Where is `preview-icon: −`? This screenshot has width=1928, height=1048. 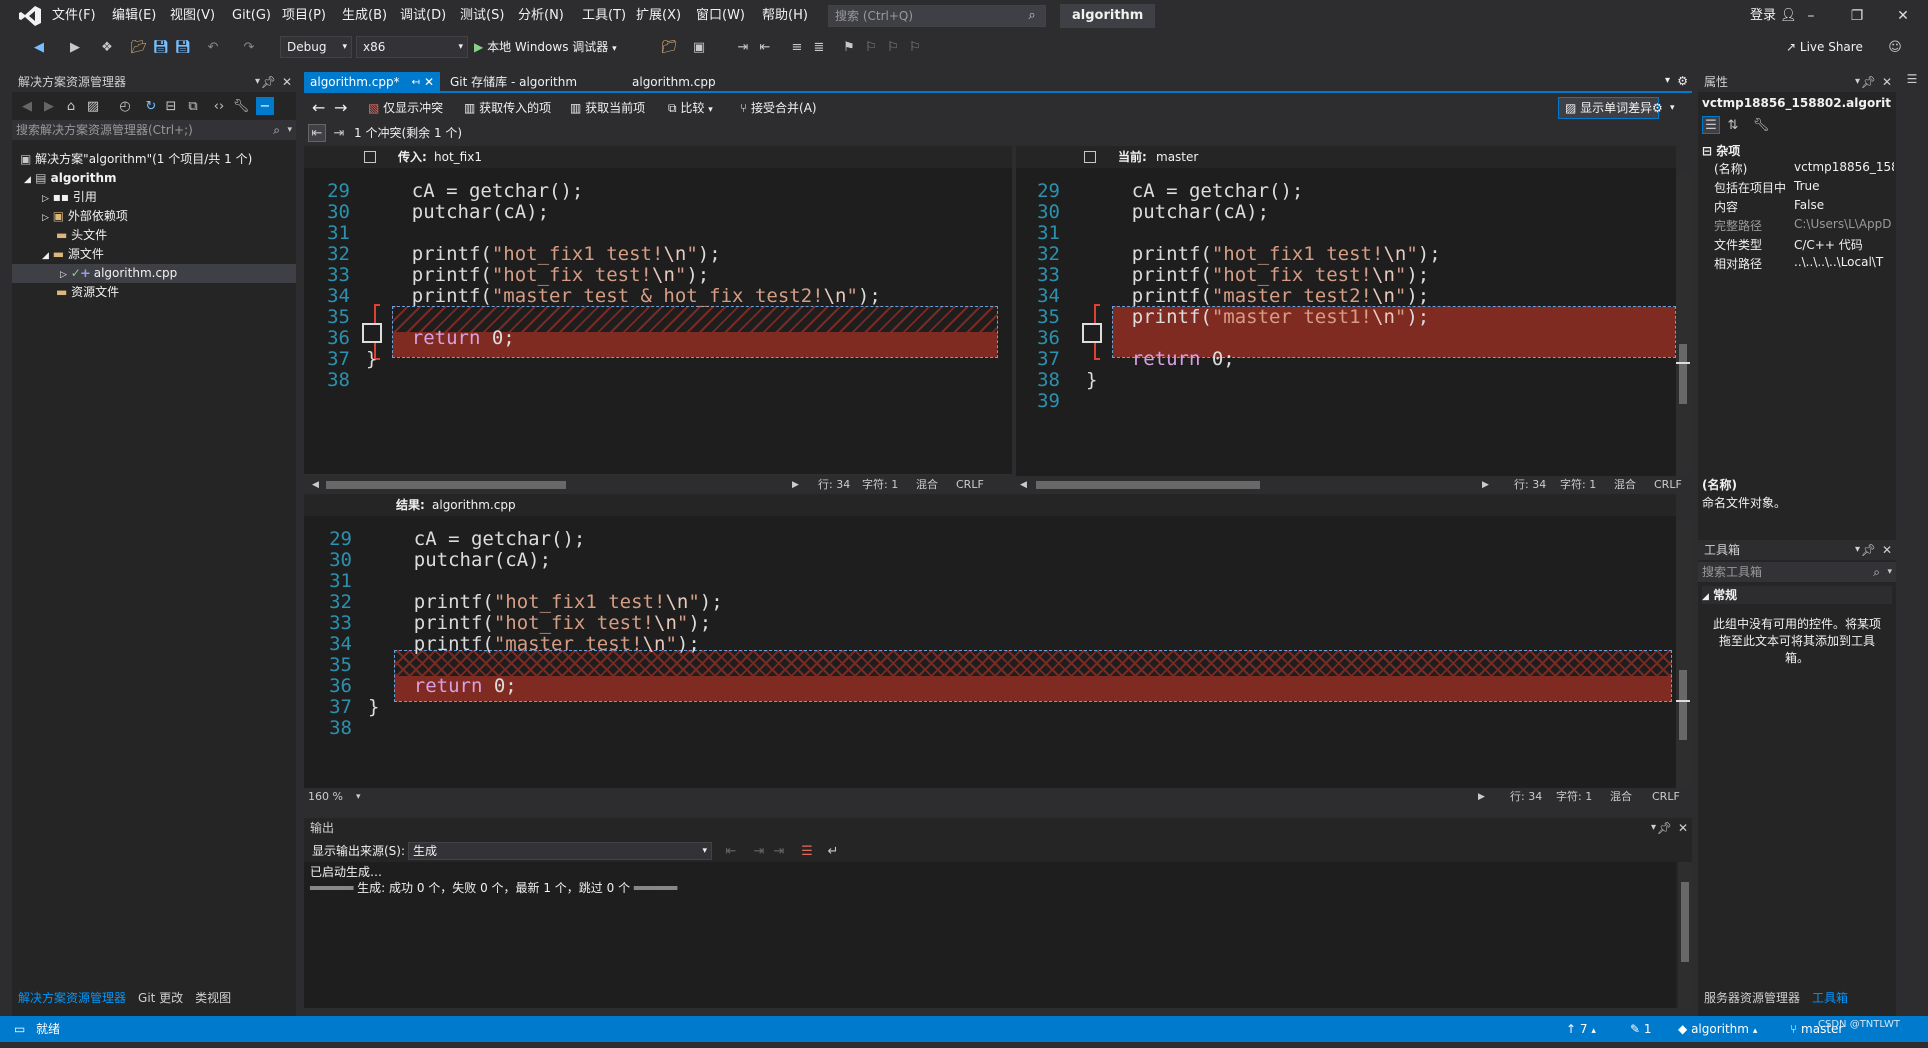 preview-icon: − is located at coordinates (265, 106).